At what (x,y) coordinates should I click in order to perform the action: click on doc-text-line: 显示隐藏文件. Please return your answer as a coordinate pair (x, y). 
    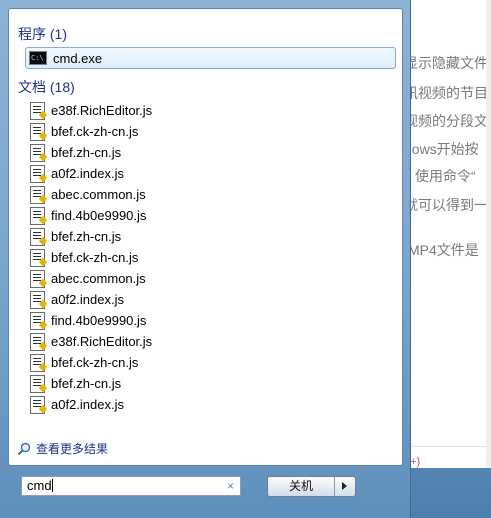
    Looking at the image, I should click on (446, 63).